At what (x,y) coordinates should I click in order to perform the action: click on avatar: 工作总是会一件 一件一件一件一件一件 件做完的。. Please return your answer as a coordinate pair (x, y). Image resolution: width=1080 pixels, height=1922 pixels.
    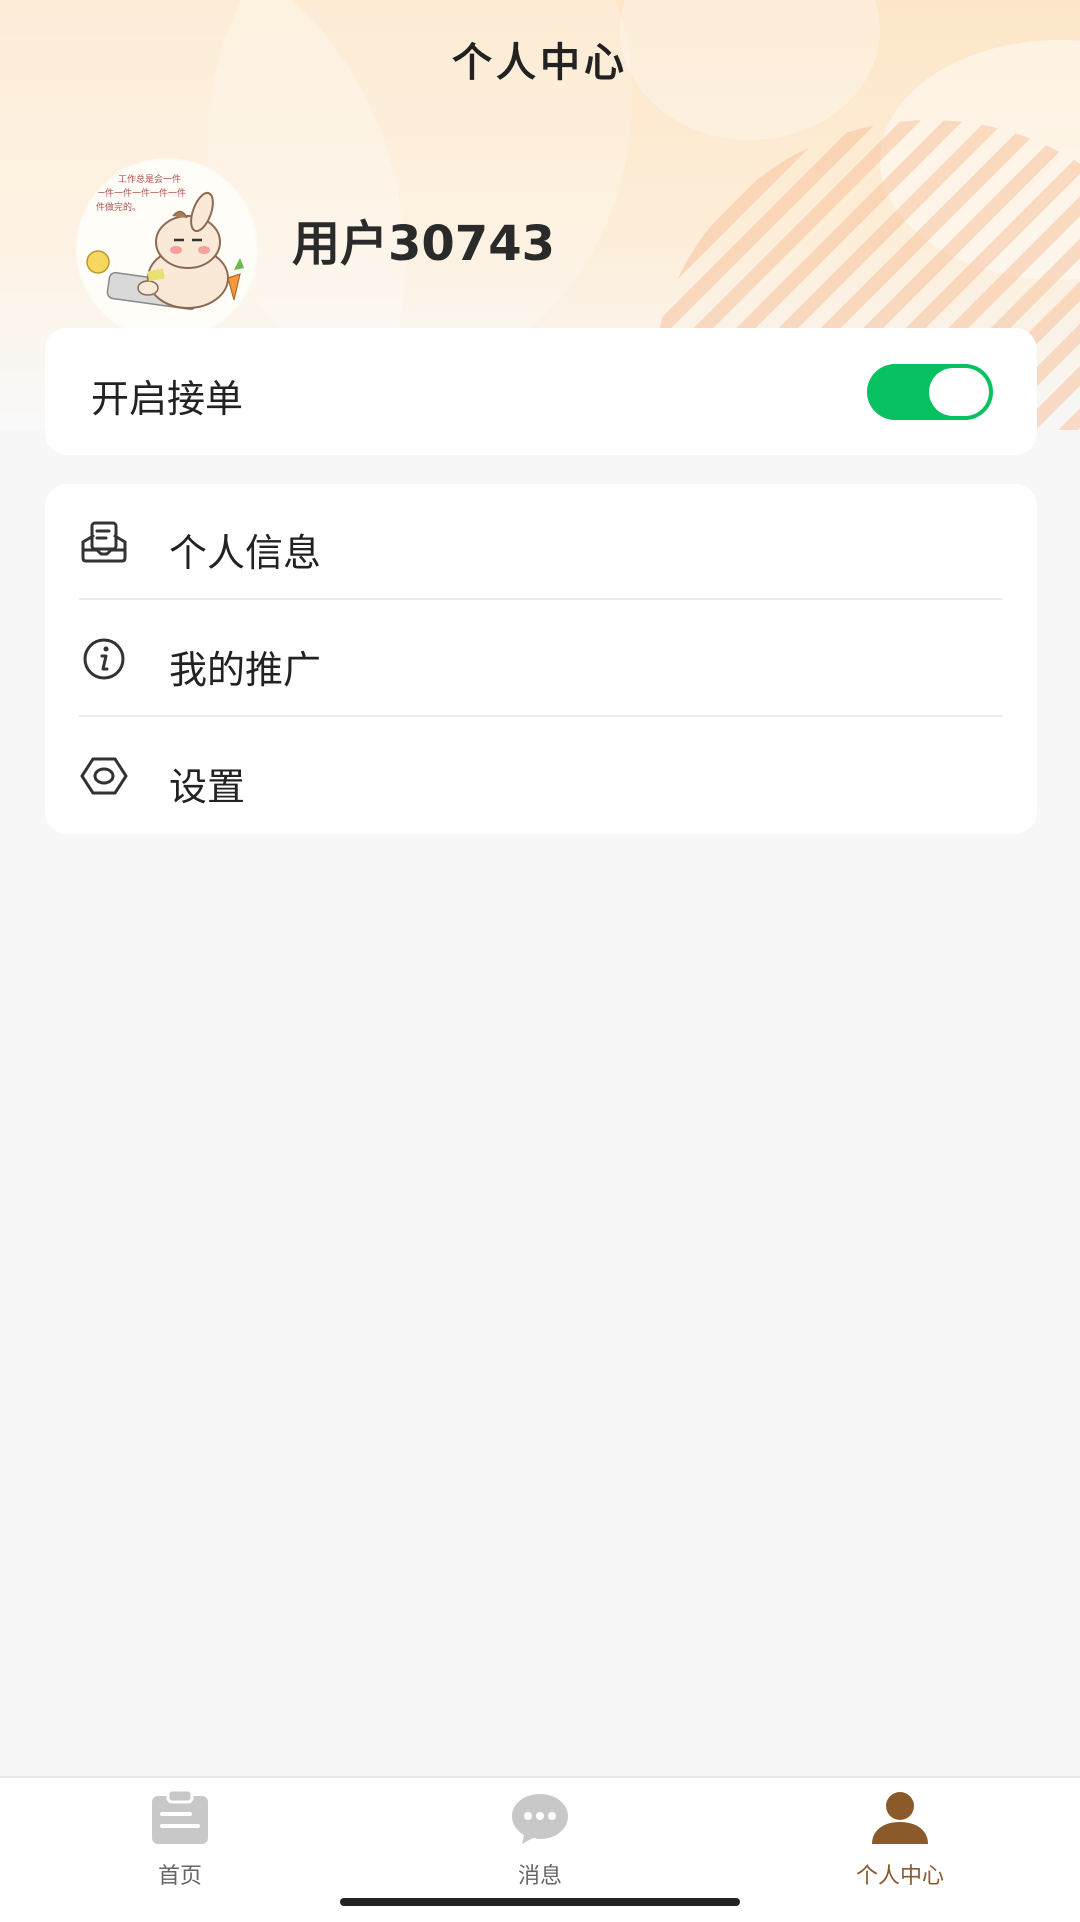
    Looking at the image, I should click on (167, 249).